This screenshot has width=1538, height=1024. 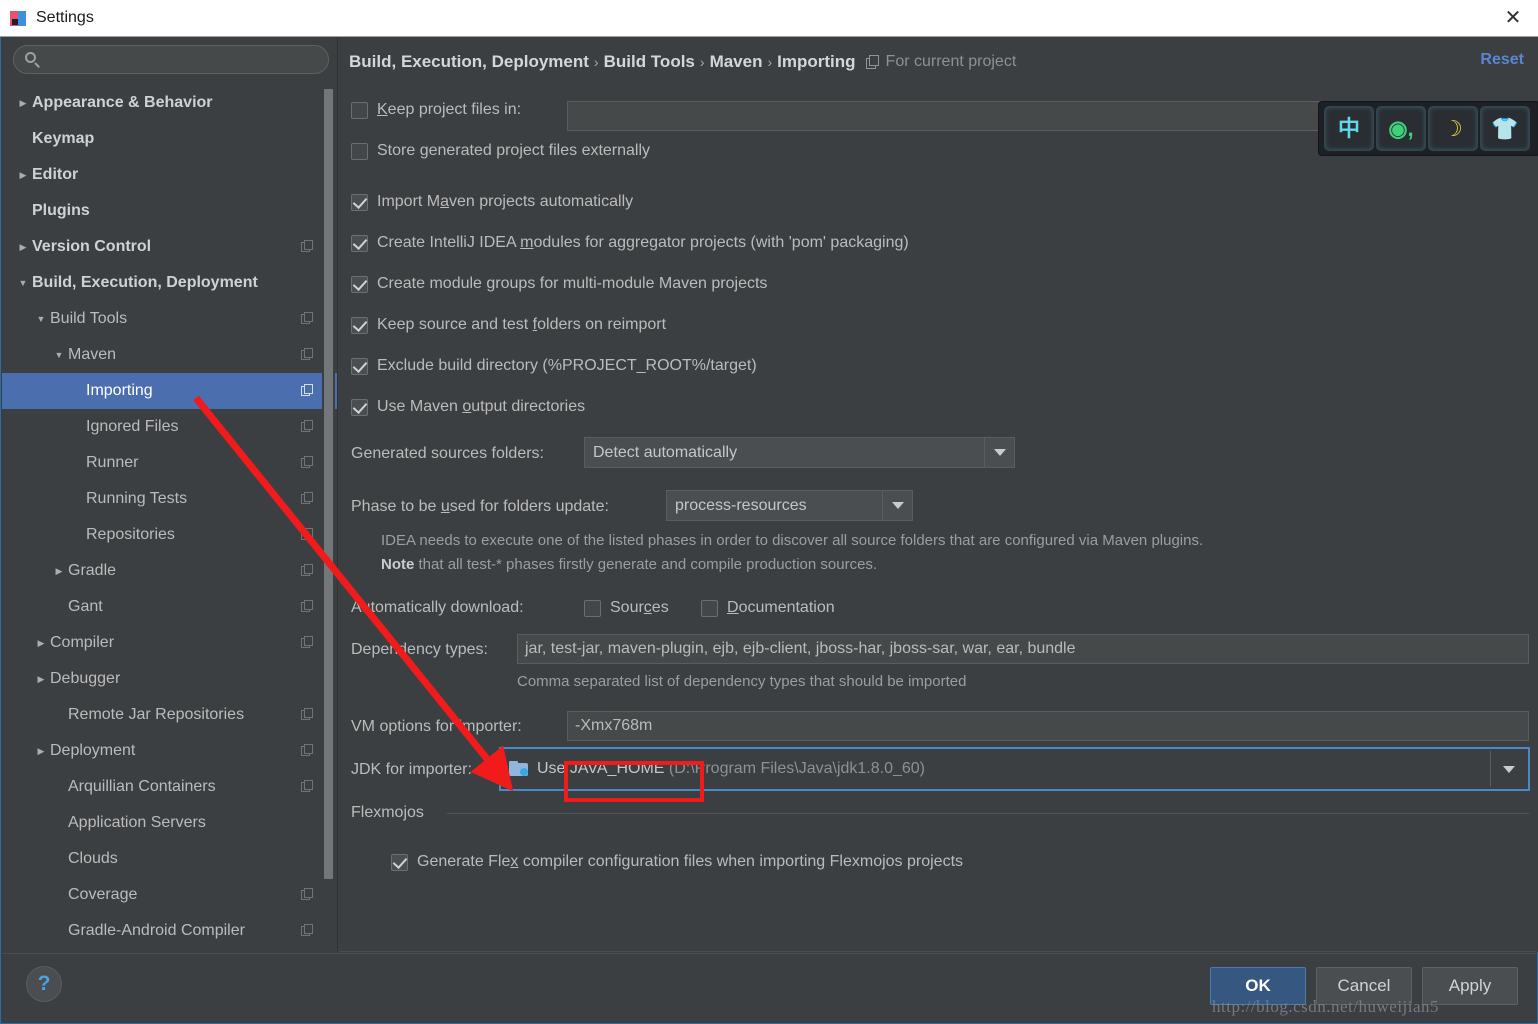 What do you see at coordinates (1505, 128) in the screenshot?
I see `skin-icon: 👕` at bounding box center [1505, 128].